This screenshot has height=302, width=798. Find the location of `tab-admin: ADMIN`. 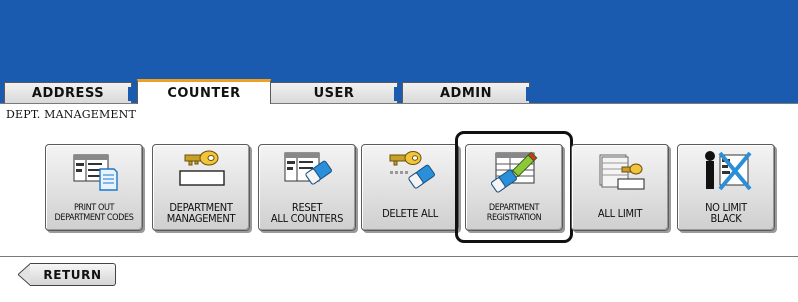

tab-admin: ADMIN is located at coordinates (466, 92).